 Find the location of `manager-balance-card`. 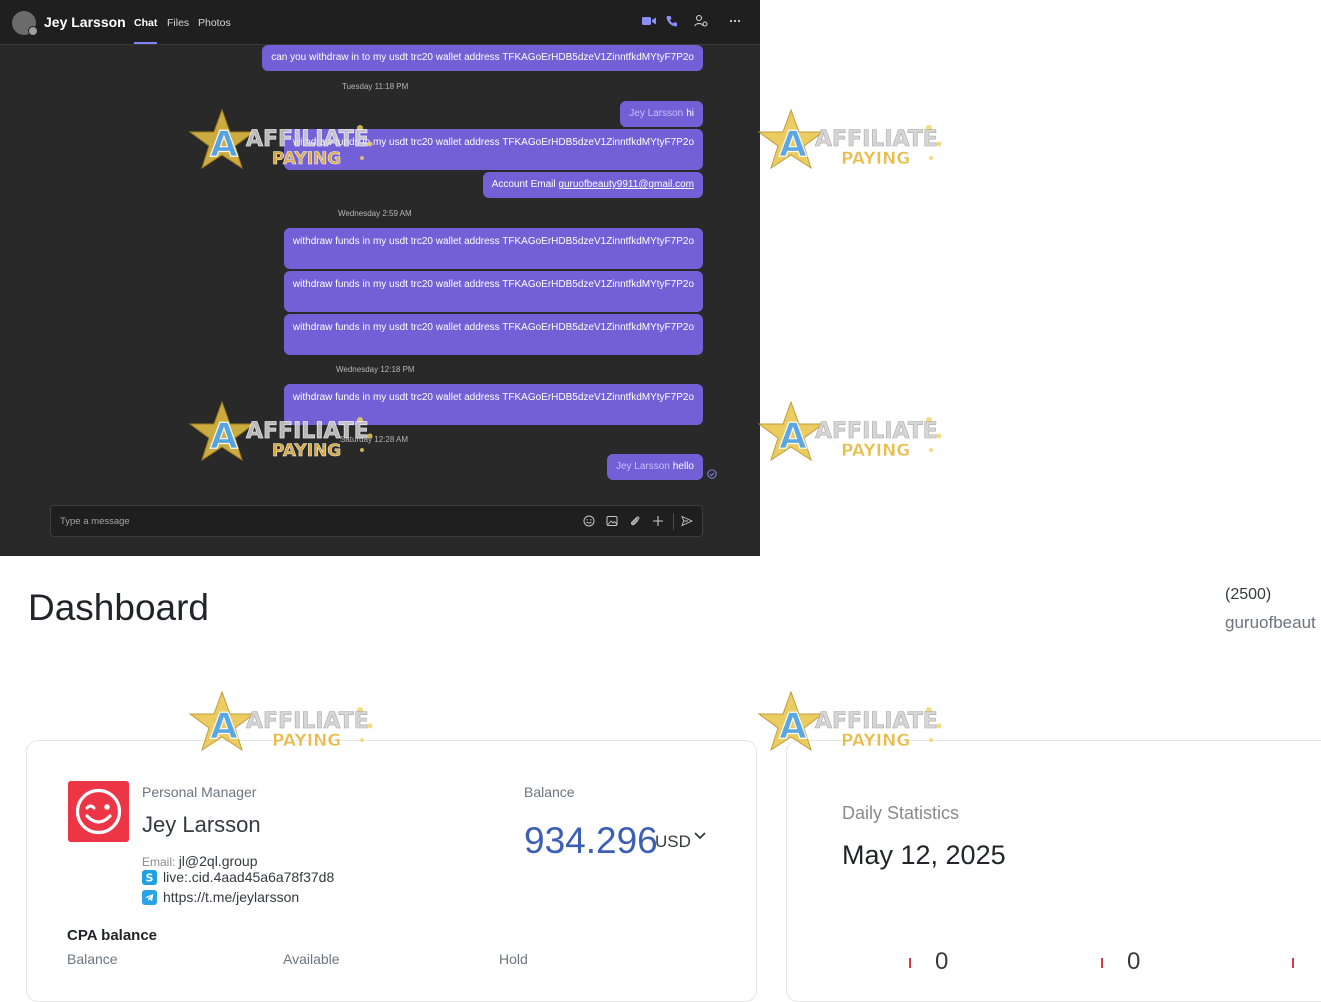

manager-balance-card is located at coordinates (391, 871).